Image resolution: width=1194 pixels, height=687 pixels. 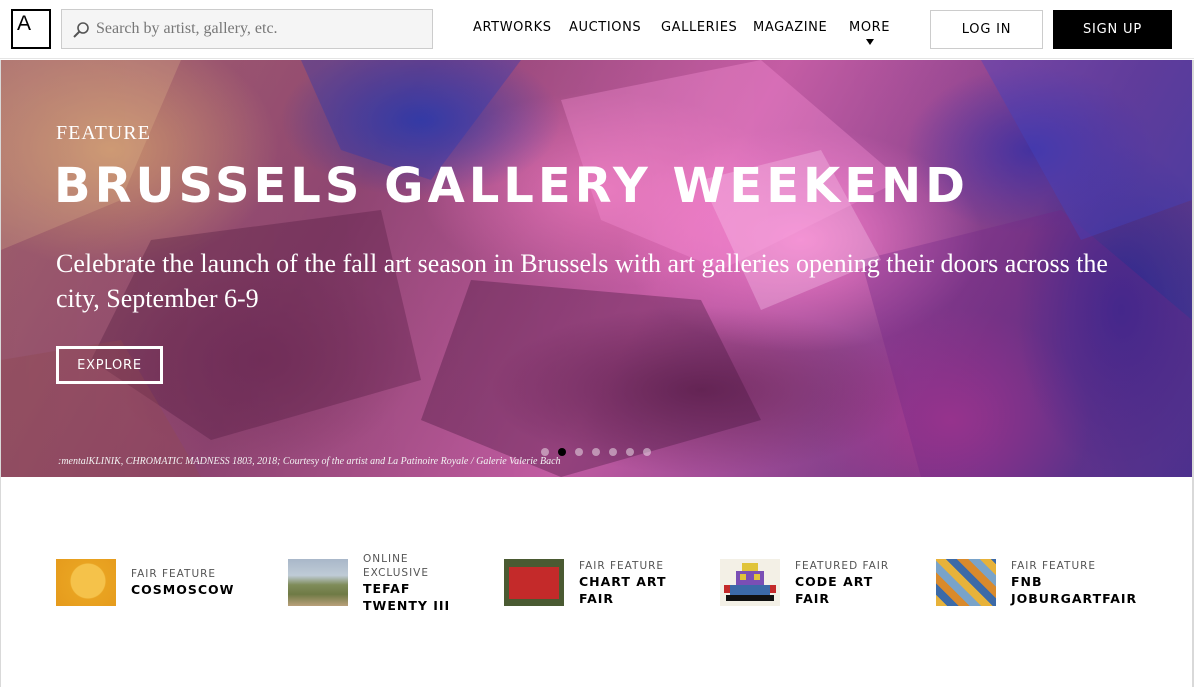 I want to click on logo-corner-mark, so click(x=44, y=42).